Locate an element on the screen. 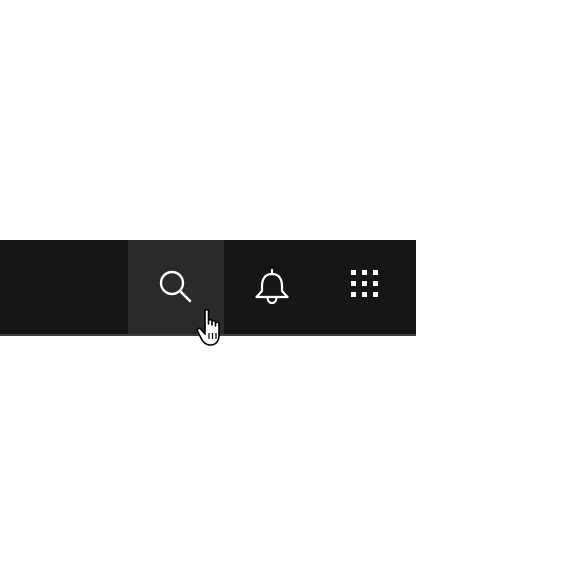 Image resolution: width=576 pixels, height=576 pixels. header-spacer is located at coordinates (64, 287).